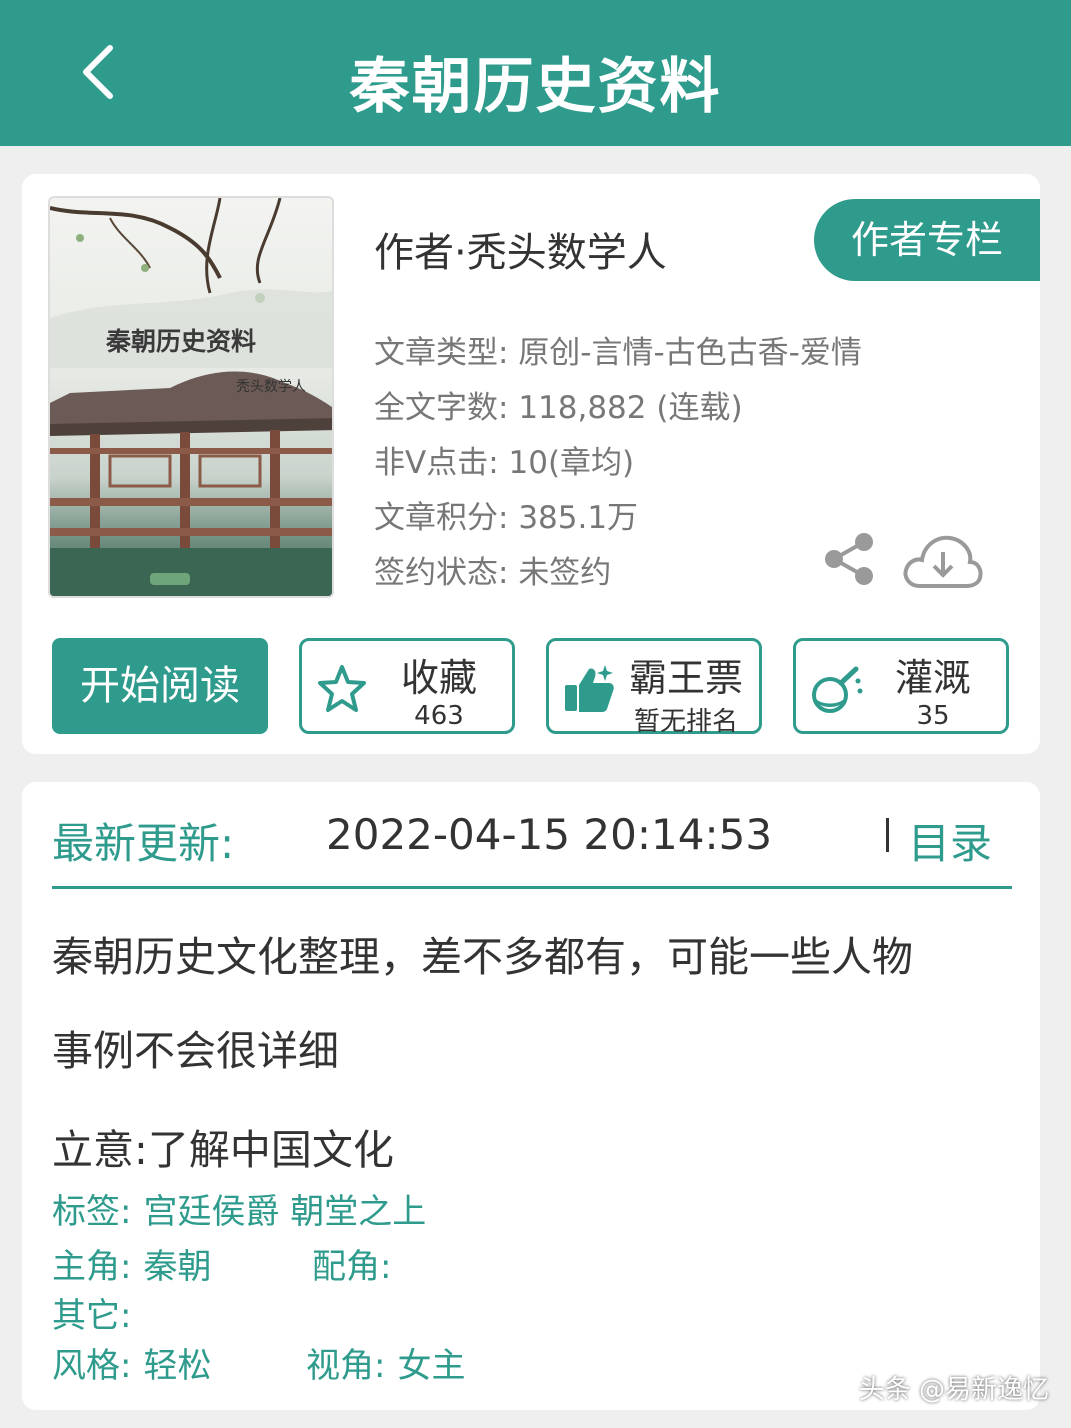 The height and width of the screenshot is (1428, 1071). Describe the element at coordinates (532, 887) in the screenshot. I see `section-divider` at that location.